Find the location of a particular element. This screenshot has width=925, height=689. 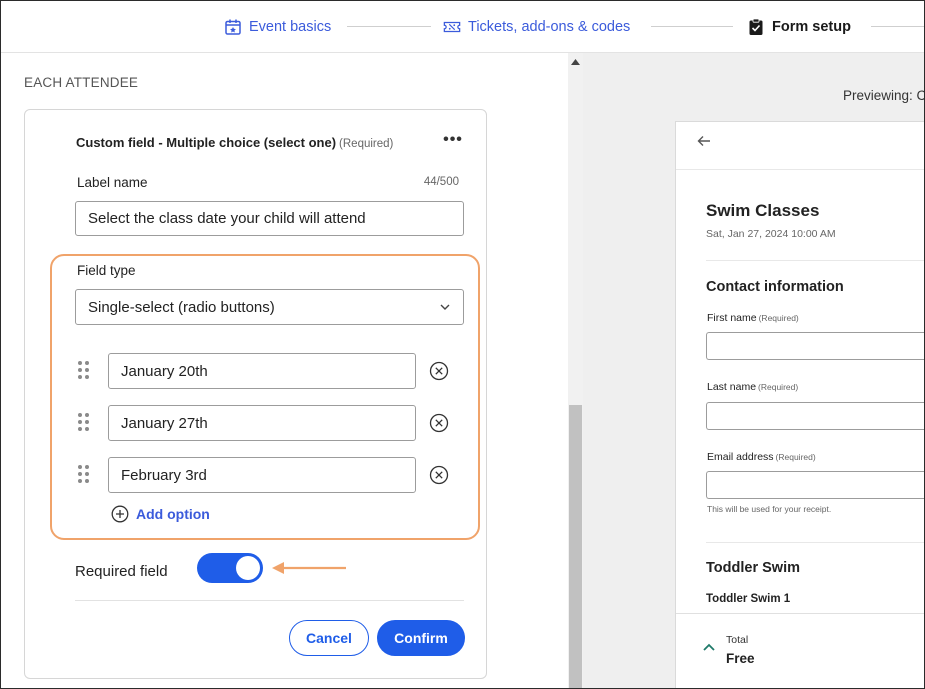

email-label: Email address (Required) is located at coordinates (761, 457).